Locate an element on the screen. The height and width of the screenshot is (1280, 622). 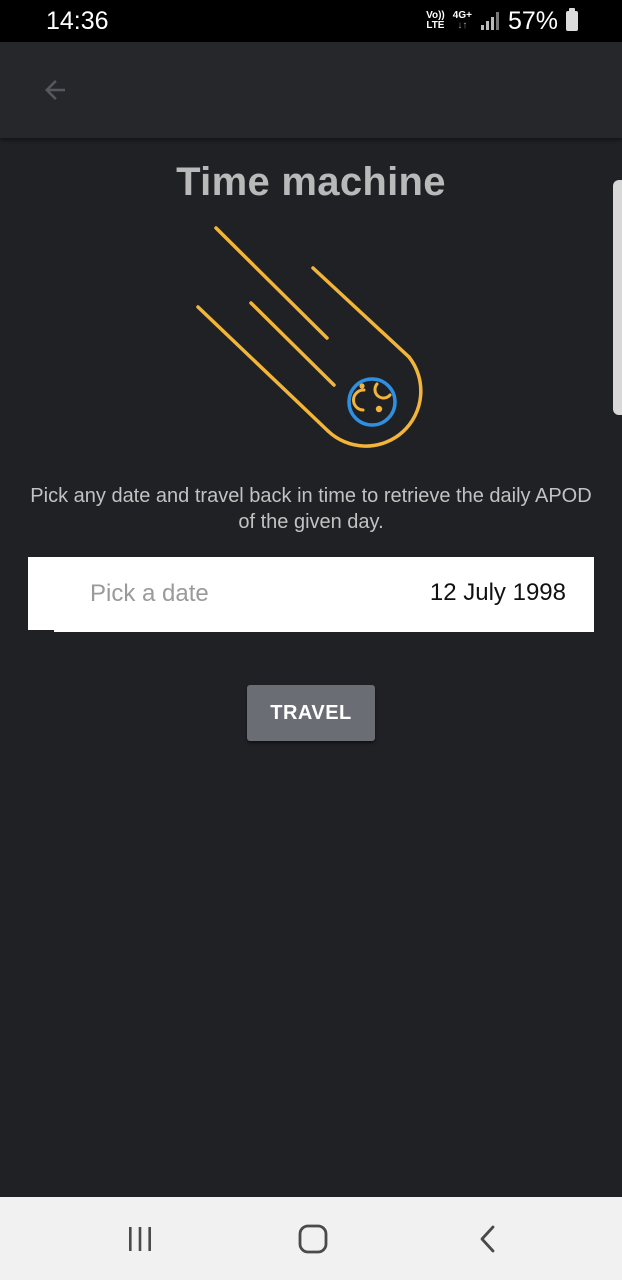
scrollbar is located at coordinates (617, 297).